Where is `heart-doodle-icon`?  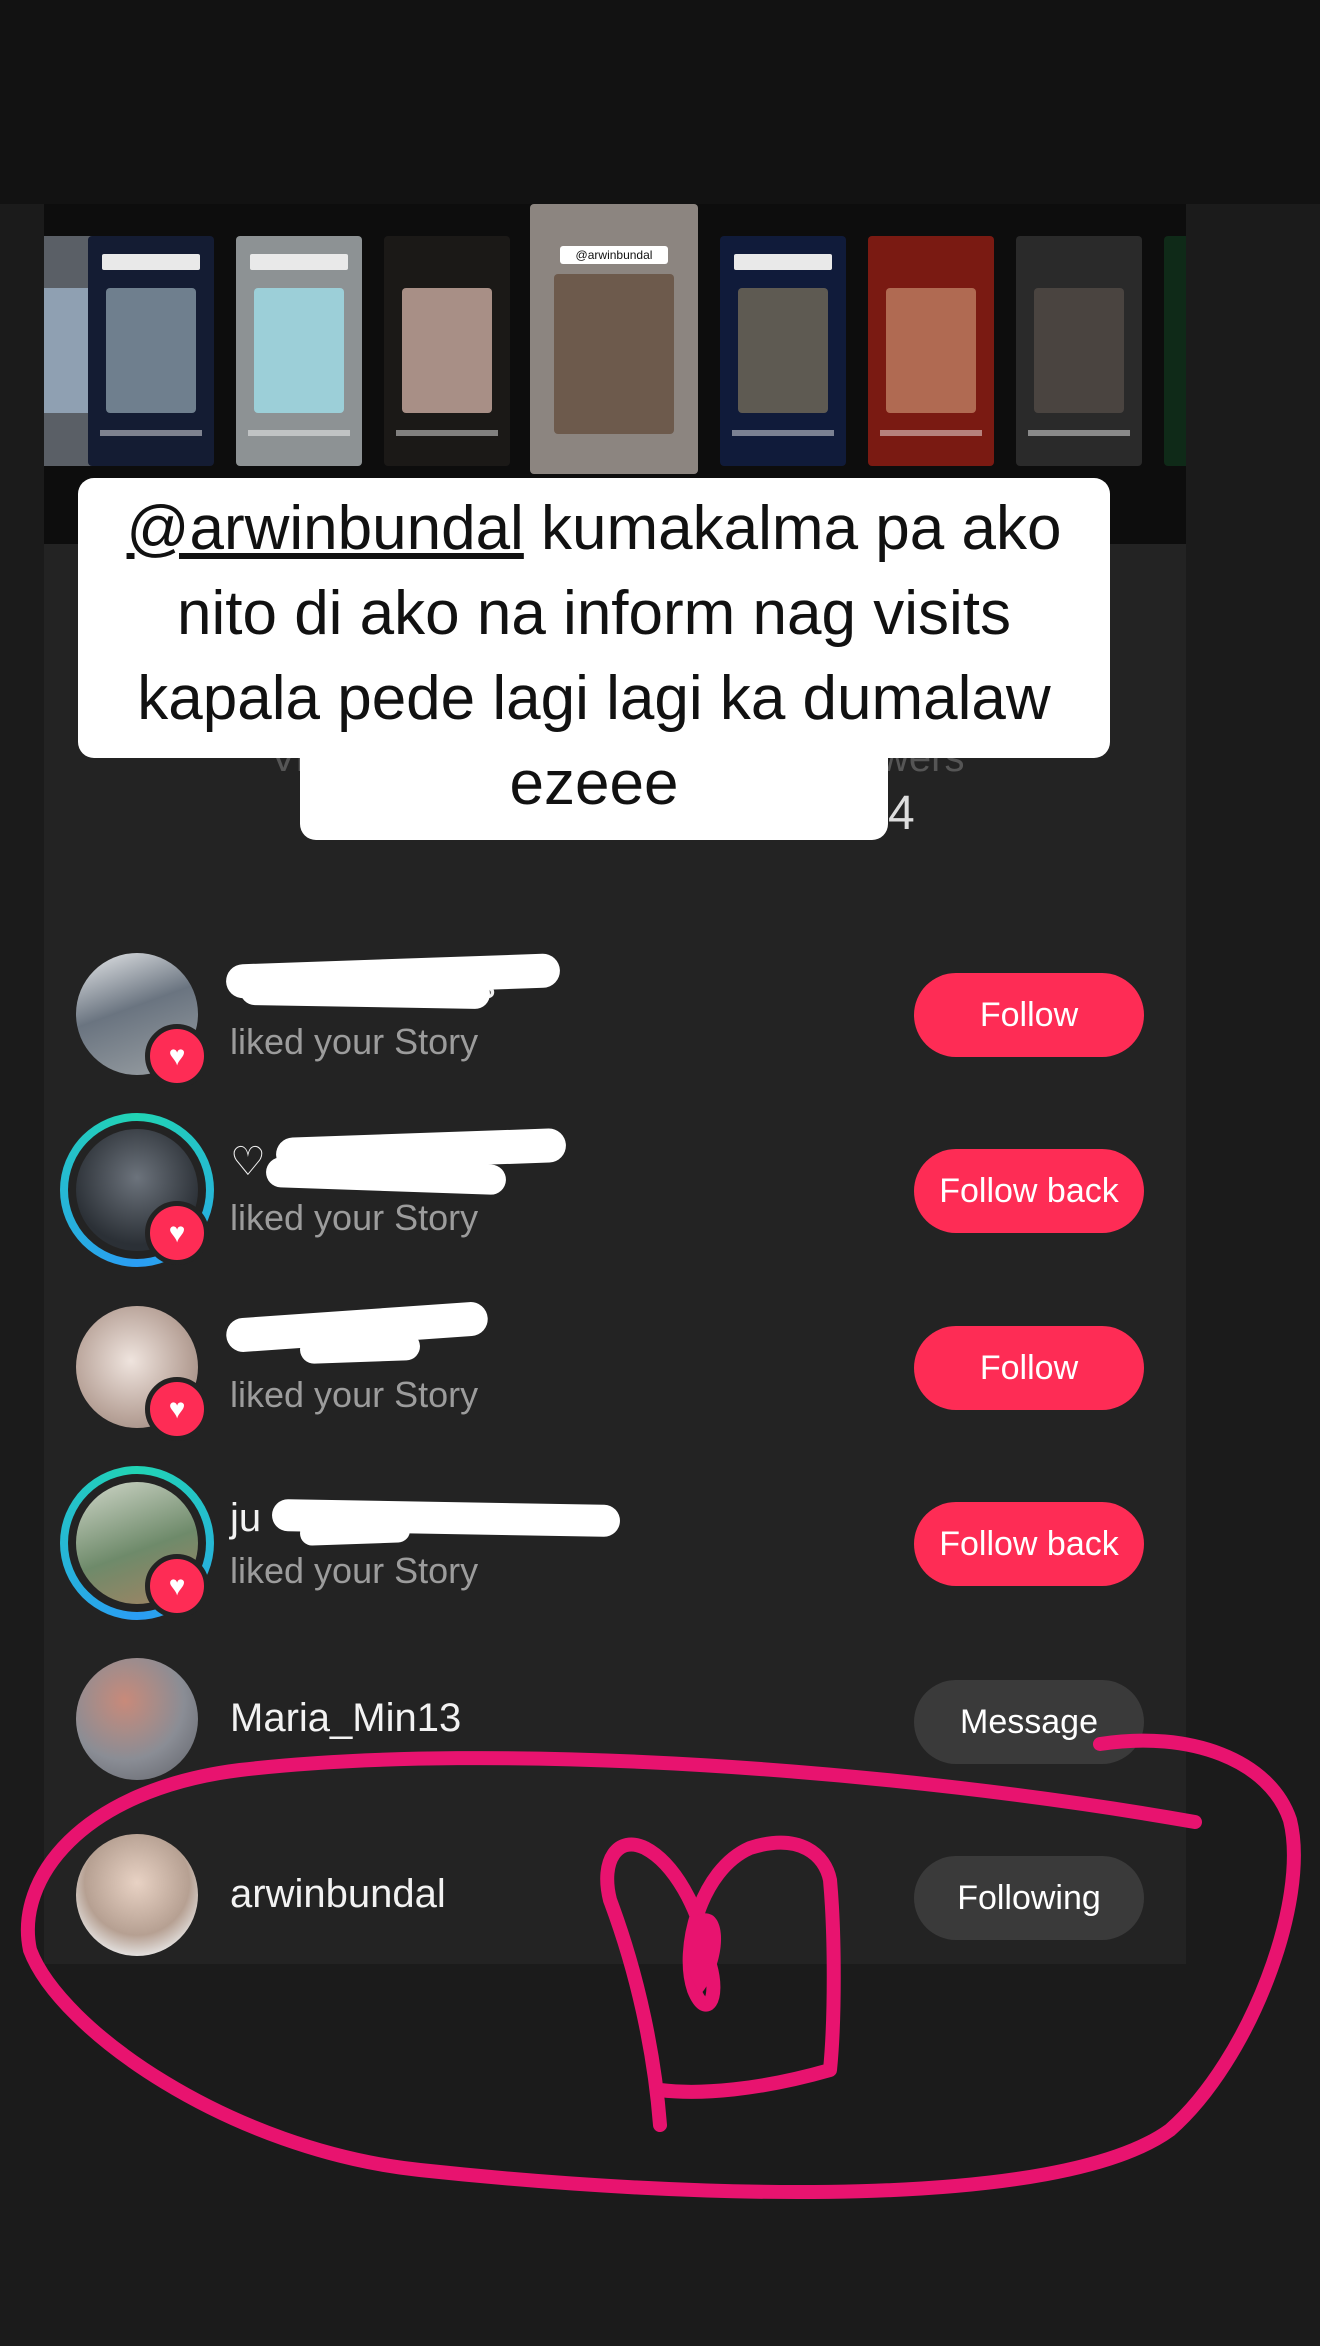 heart-doodle-icon is located at coordinates (720, 1983).